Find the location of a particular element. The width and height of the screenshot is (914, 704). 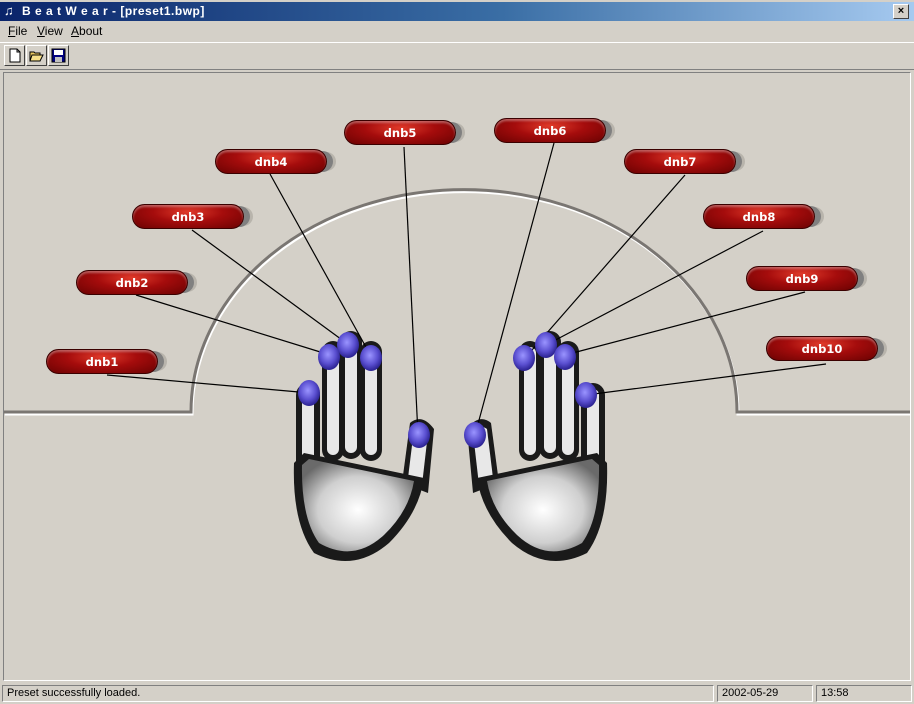

pad-label: dnb6 is located at coordinates (550, 131).